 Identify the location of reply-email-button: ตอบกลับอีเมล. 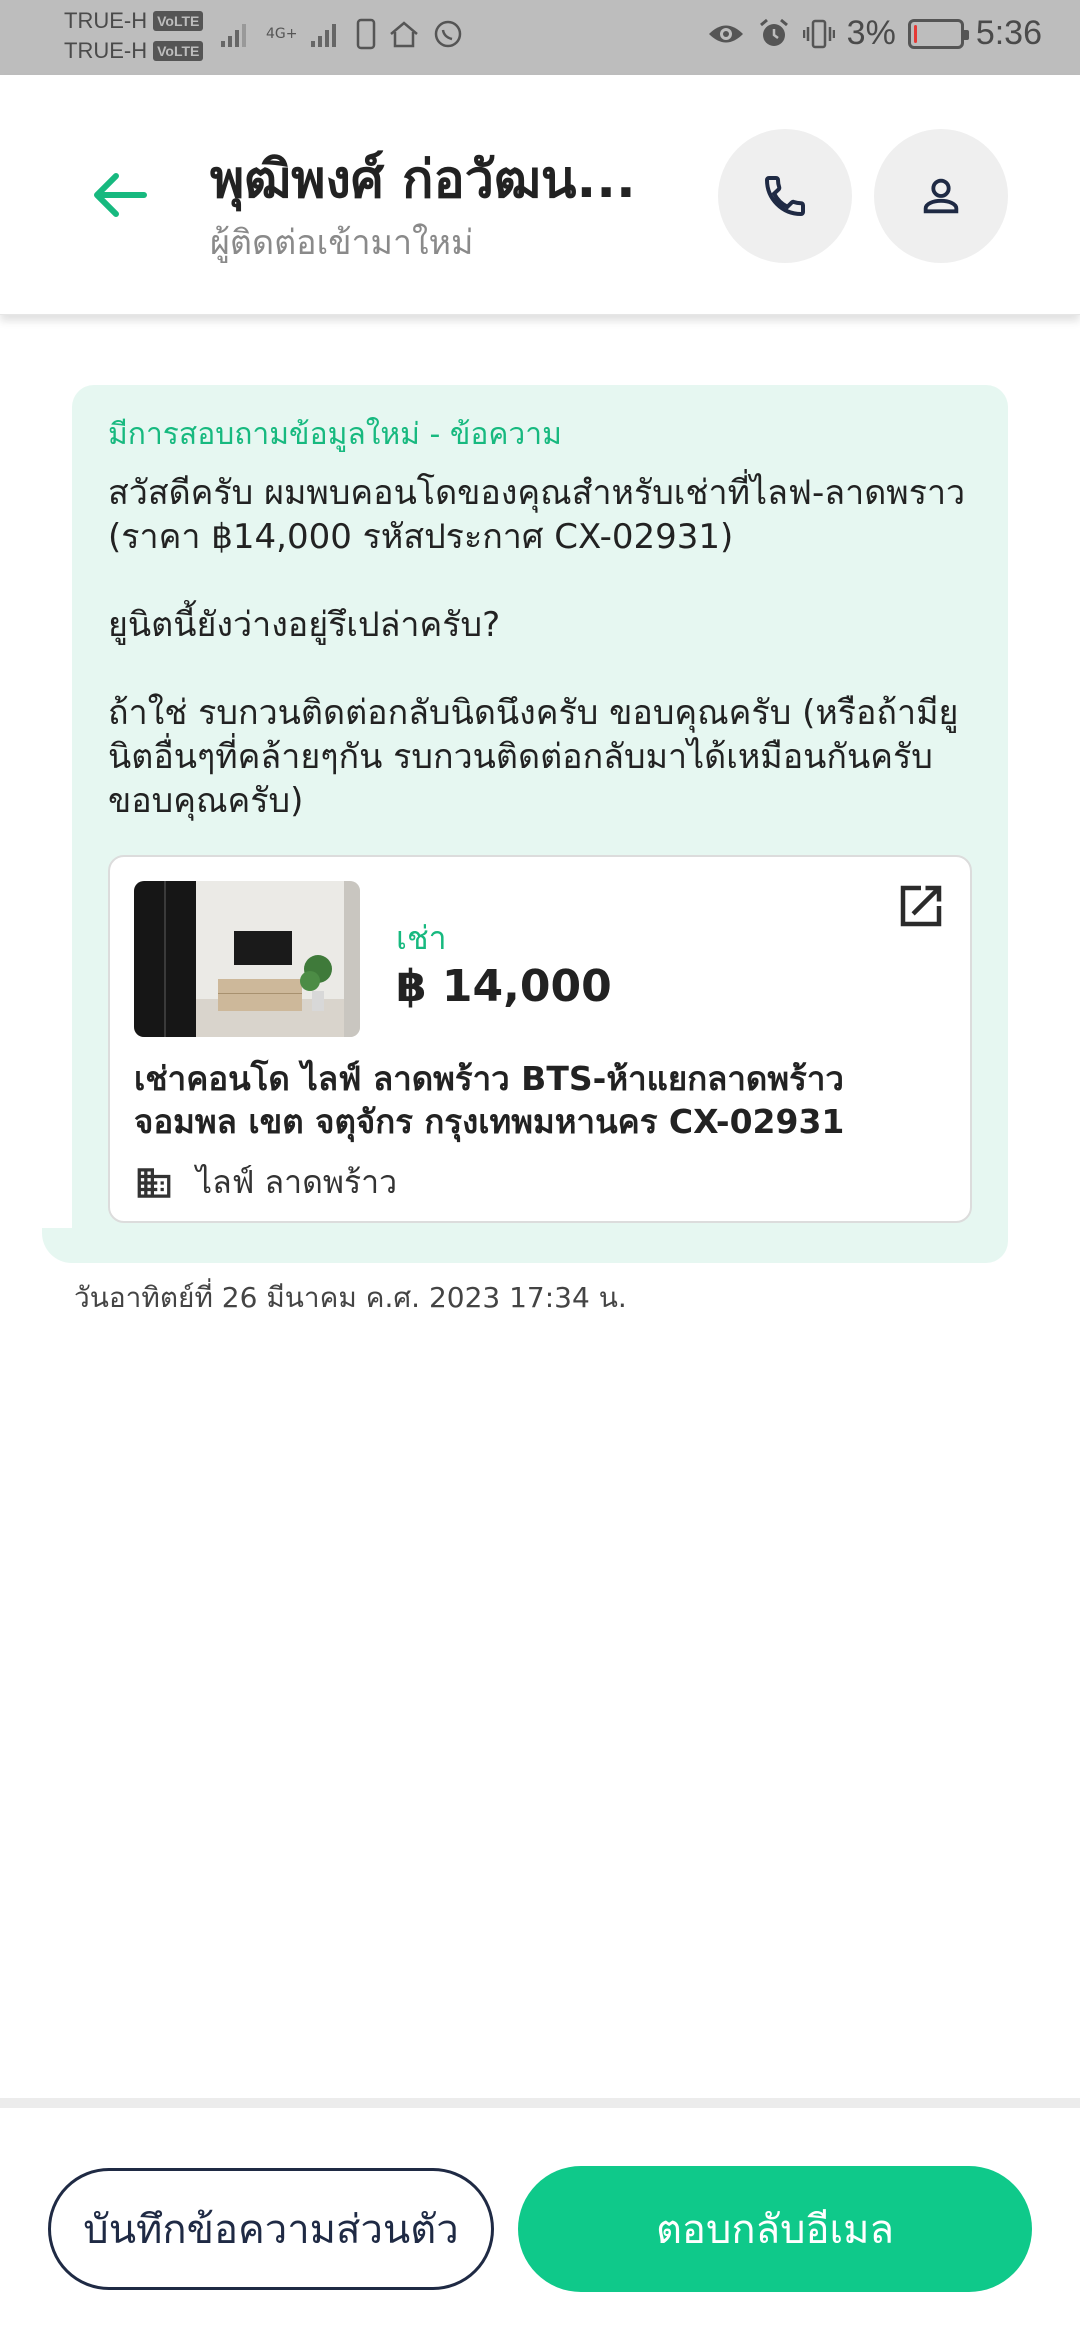
(775, 2229).